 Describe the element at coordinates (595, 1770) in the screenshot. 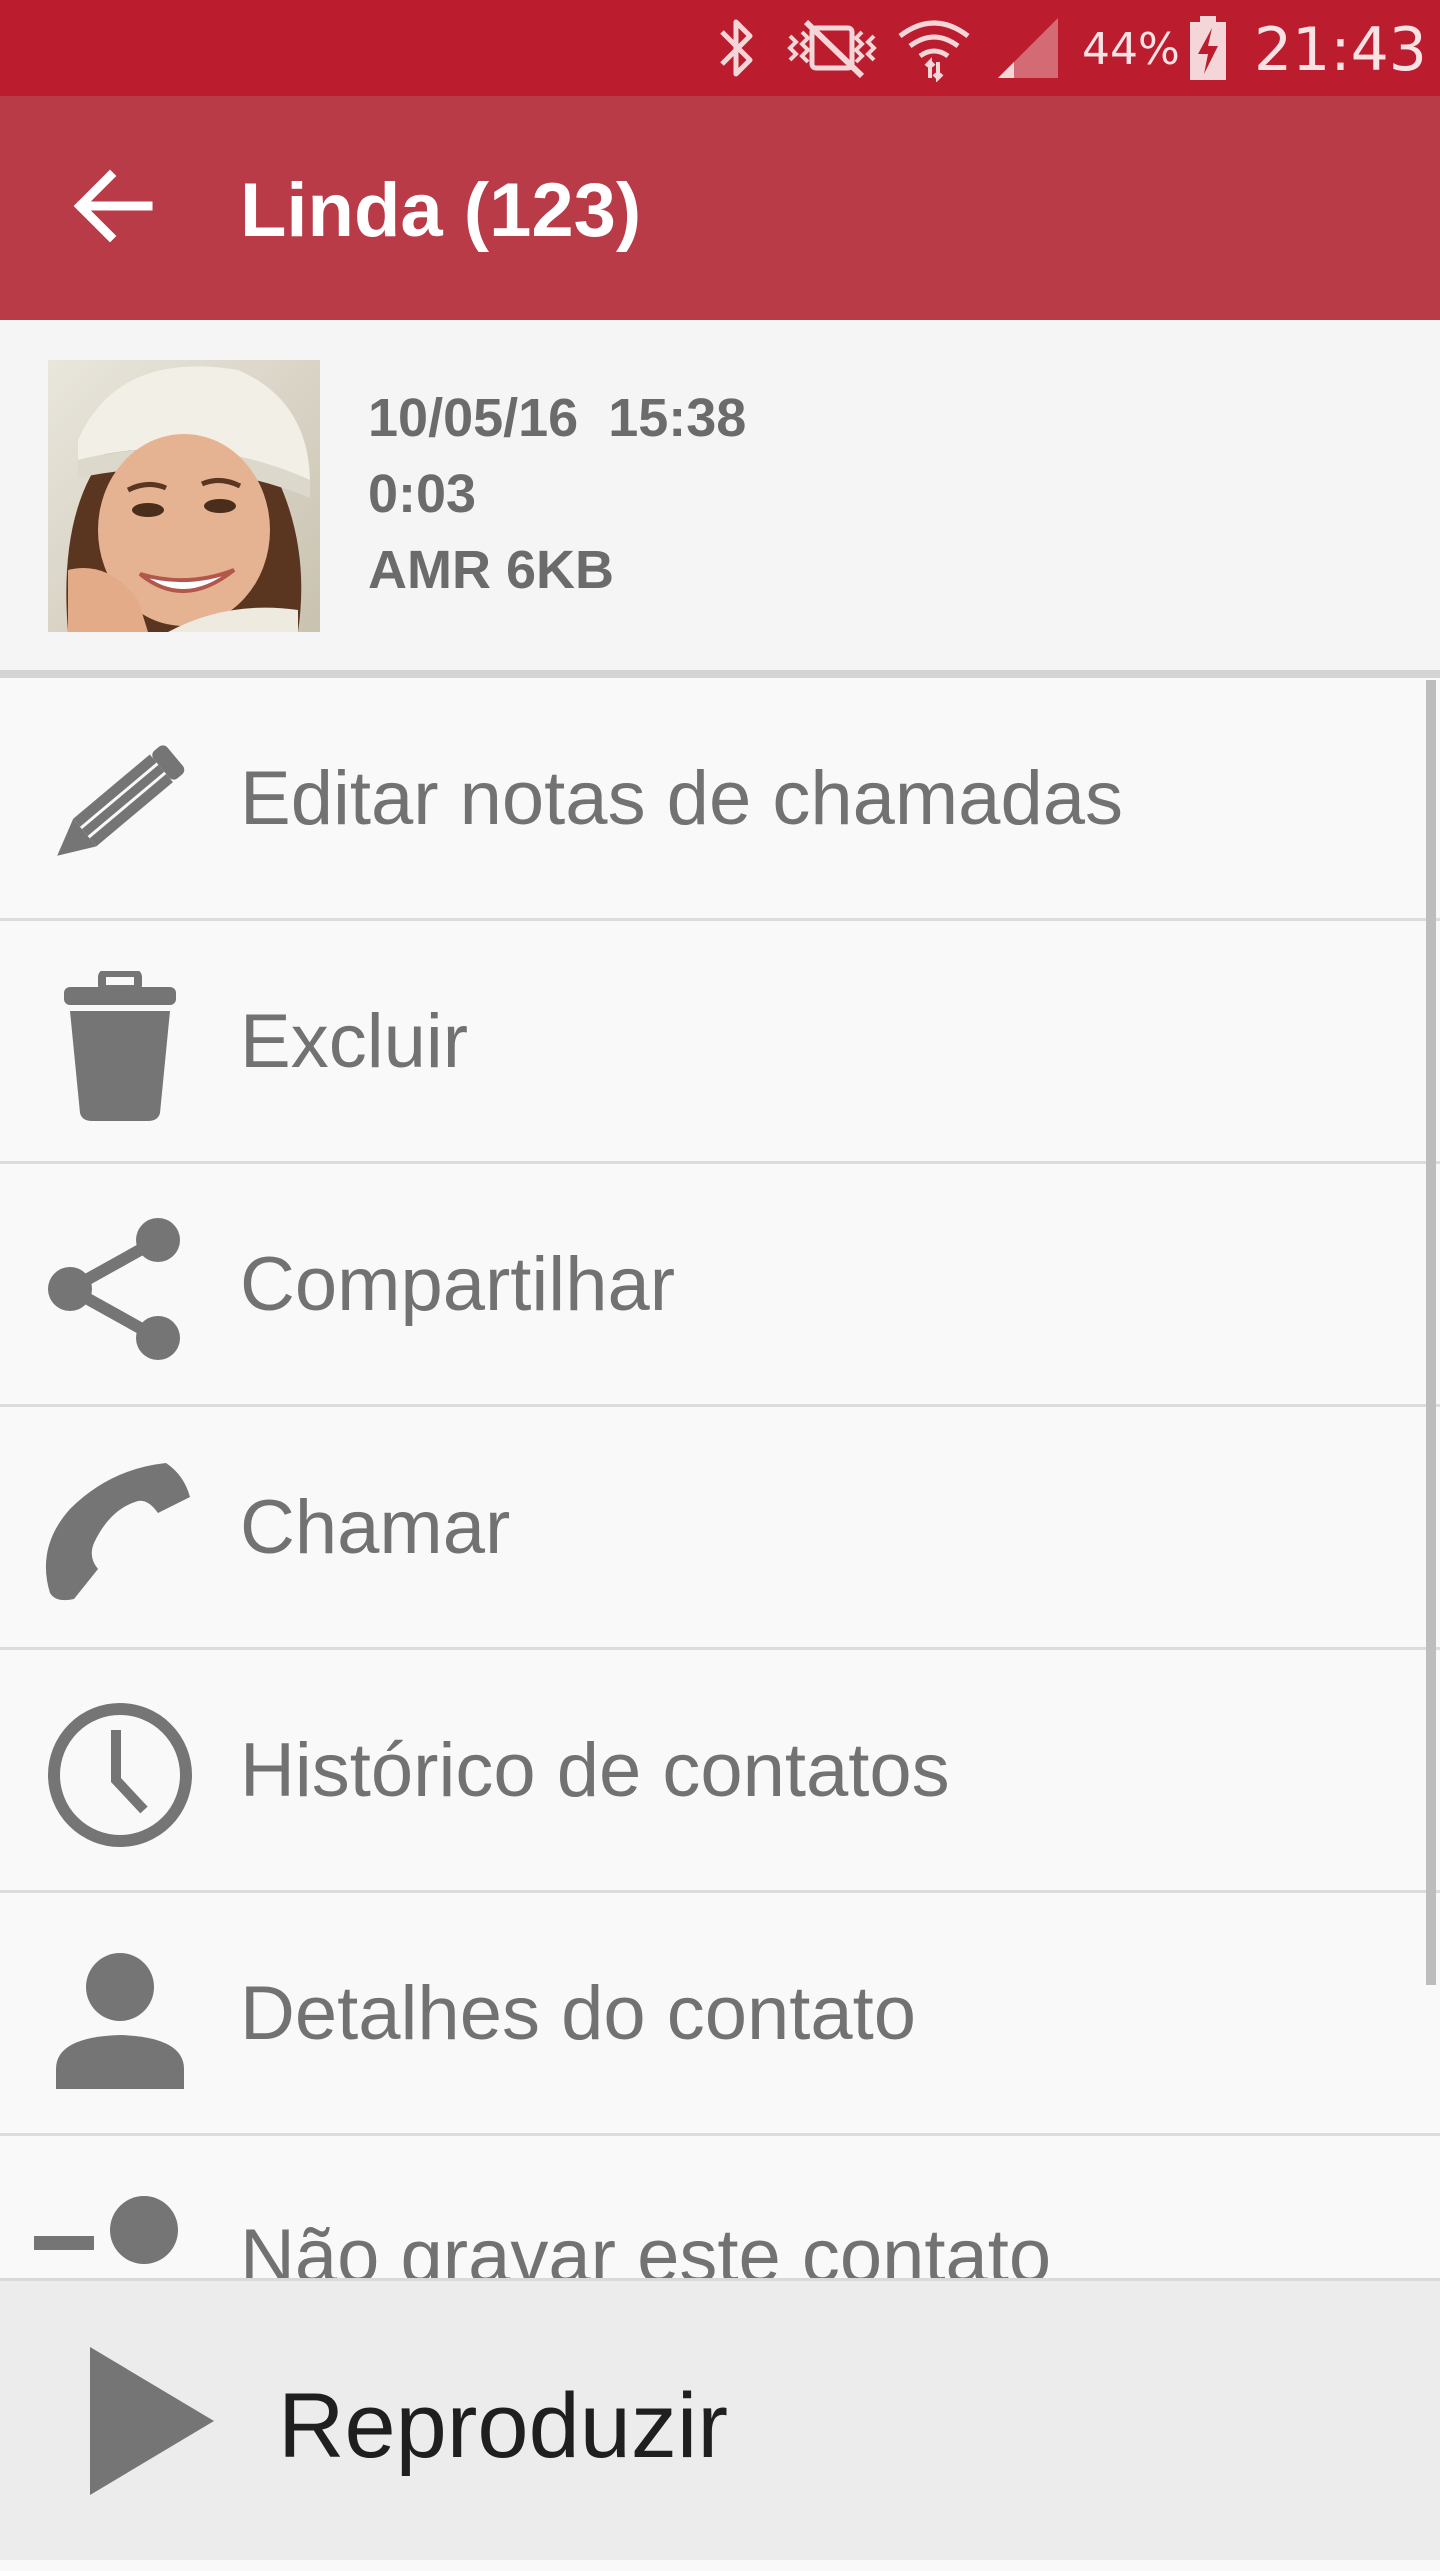

I see `action-label: Histórico de contatos` at that location.